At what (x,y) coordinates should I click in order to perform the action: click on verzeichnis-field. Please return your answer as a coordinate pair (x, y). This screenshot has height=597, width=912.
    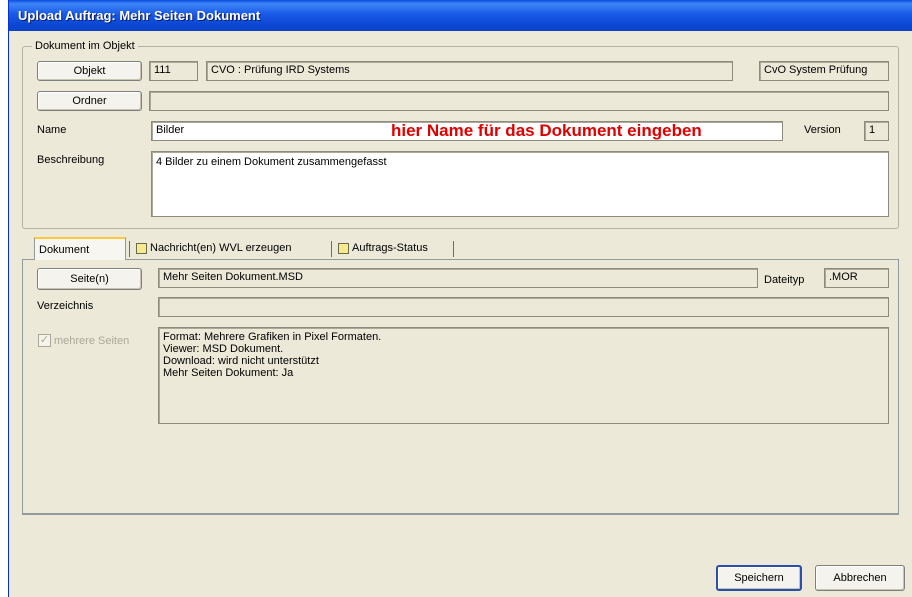
    Looking at the image, I should click on (523, 307).